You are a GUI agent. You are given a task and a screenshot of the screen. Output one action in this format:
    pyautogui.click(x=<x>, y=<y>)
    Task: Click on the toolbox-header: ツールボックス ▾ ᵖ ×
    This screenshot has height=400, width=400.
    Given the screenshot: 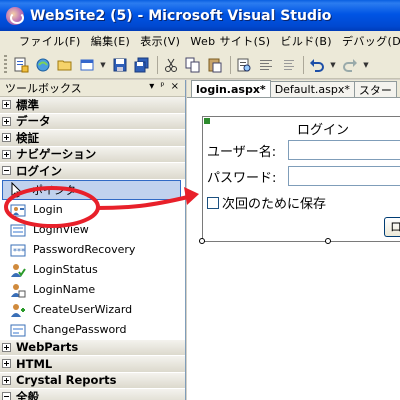 What is the action you would take?
    pyautogui.click(x=92, y=88)
    